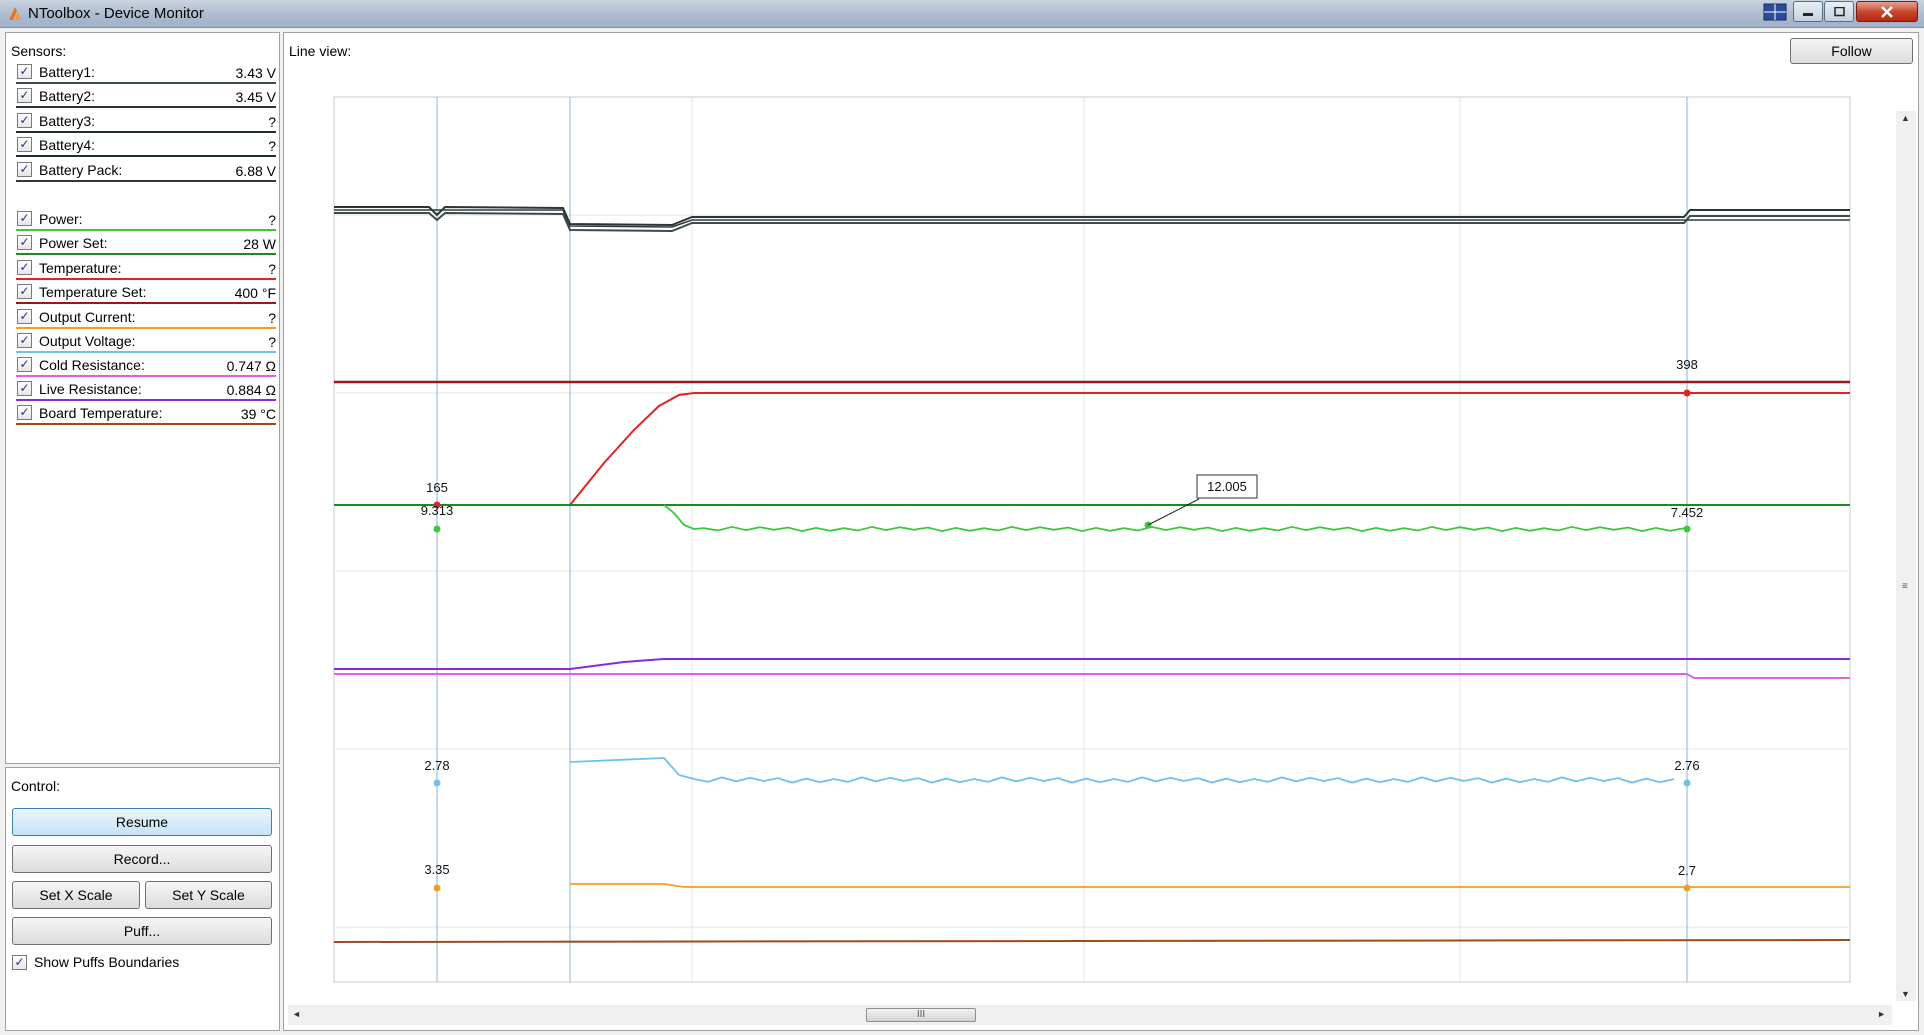 Image resolution: width=1924 pixels, height=1035 pixels. I want to click on sensor-row: ✓ Output Current:?, so click(144, 317).